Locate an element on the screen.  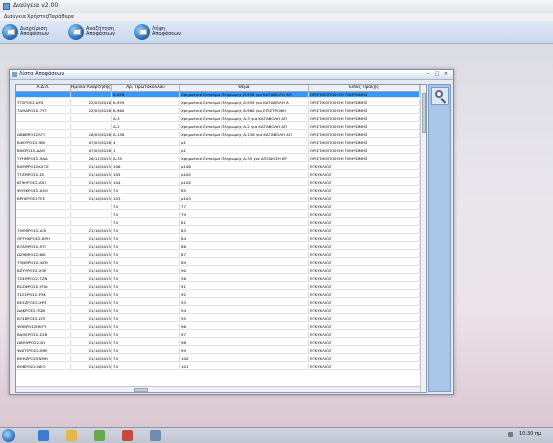
minimize-button: – is located at coordinates (428, 74).